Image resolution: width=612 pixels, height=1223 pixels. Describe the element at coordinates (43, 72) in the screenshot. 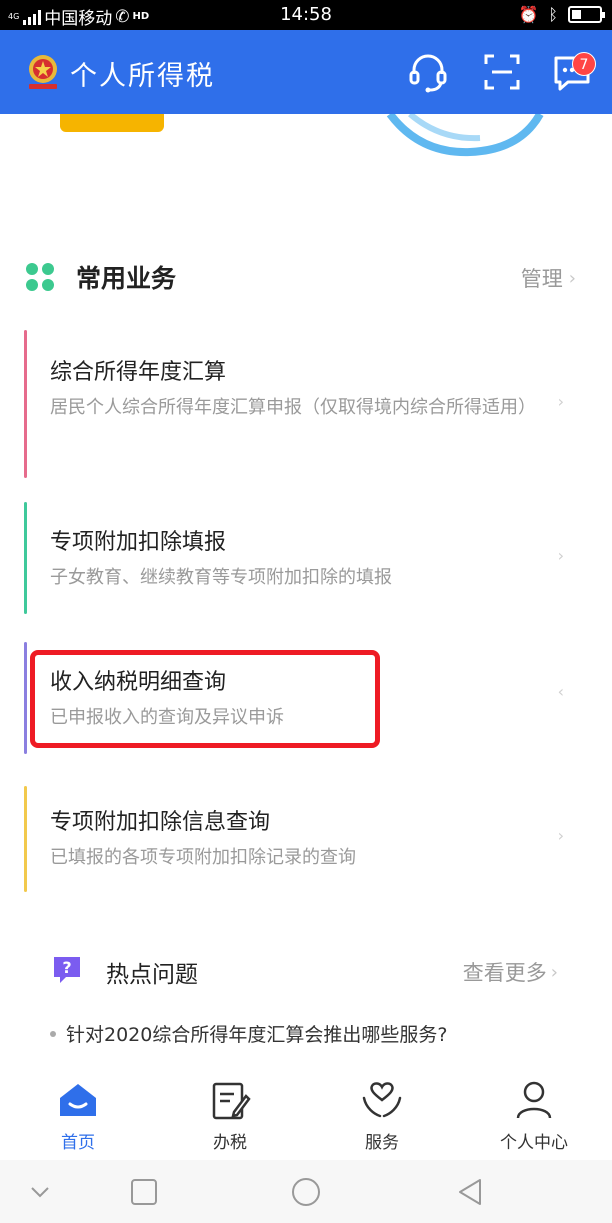

I see `emblem-icon` at that location.